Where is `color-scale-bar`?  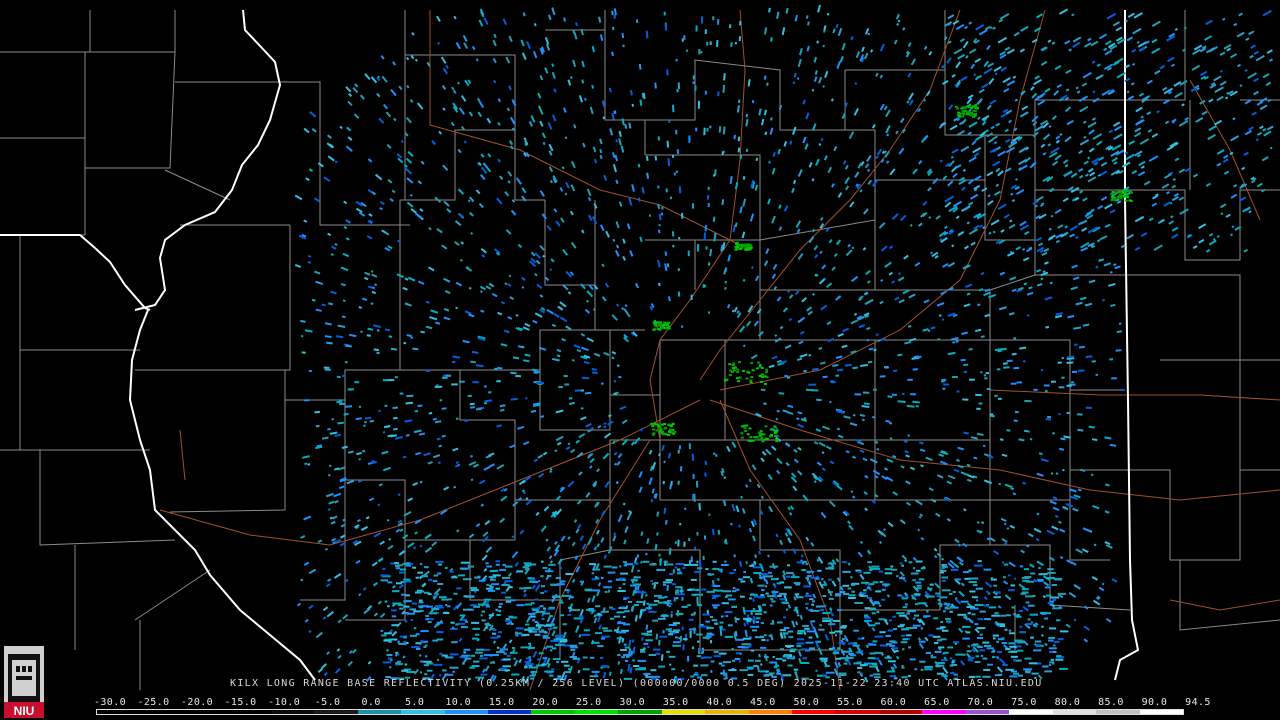 color-scale-bar is located at coordinates (640, 712).